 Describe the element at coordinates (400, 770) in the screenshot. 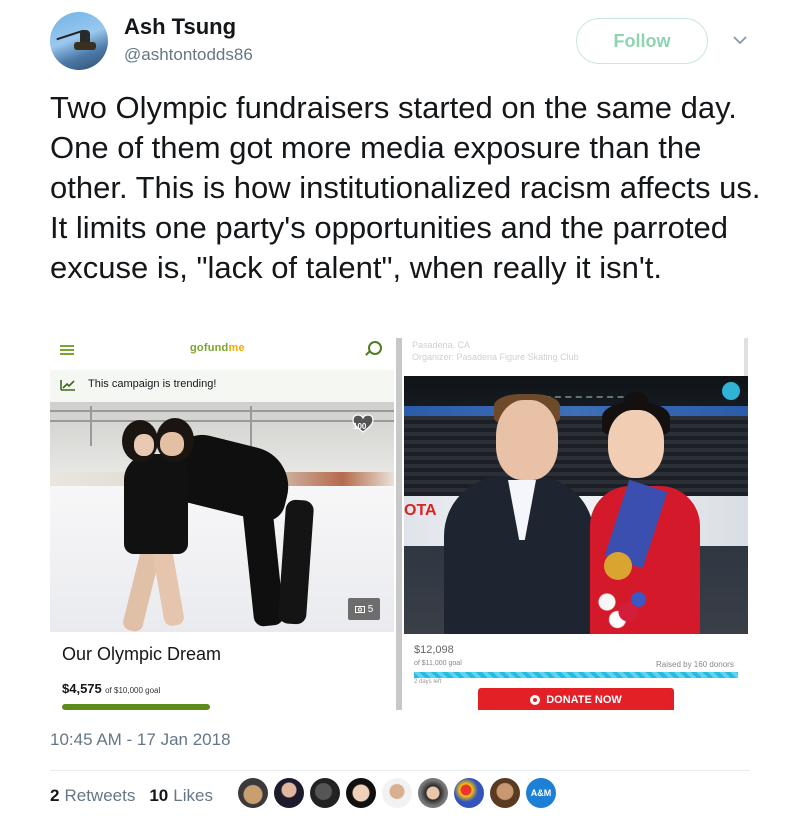

I see `divider` at that location.